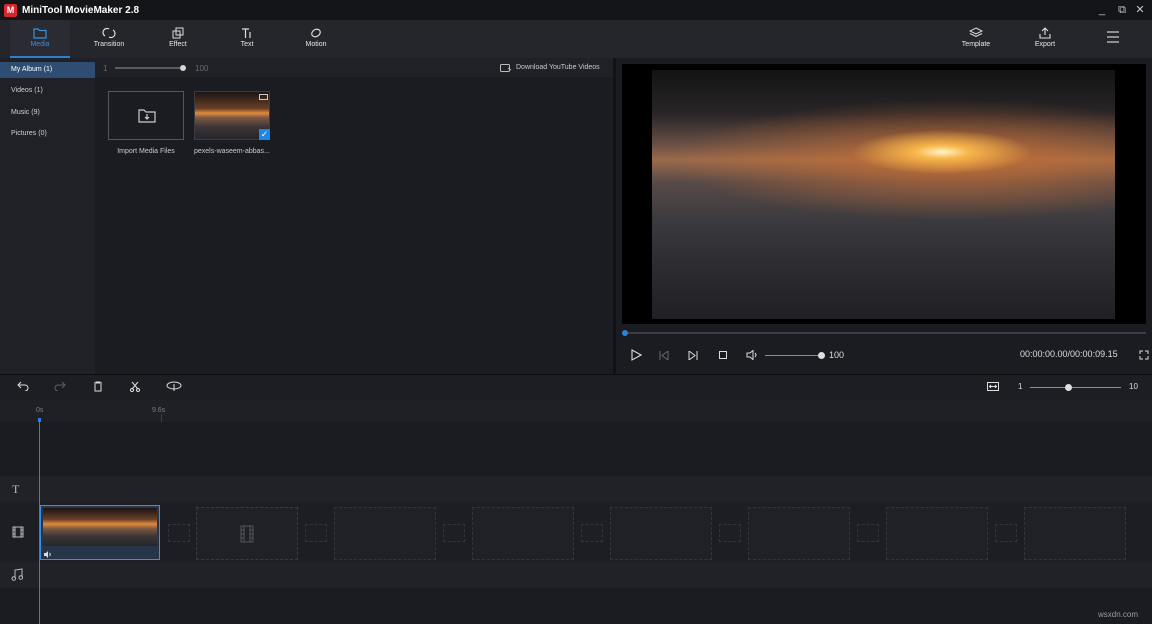 This screenshot has height=624, width=1152. I want to click on redo-icon, so click(60, 386).